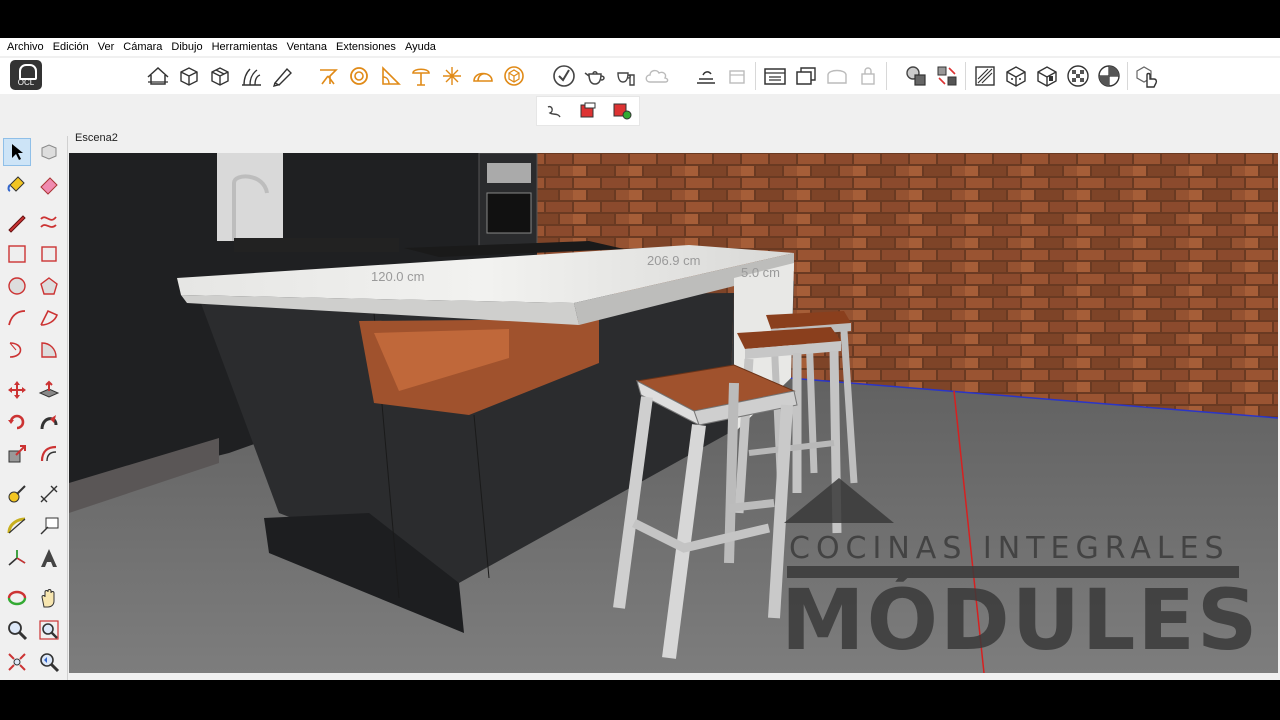 The image size is (1280, 720). What do you see at coordinates (49, 350) in the screenshot?
I see `pie-icon` at bounding box center [49, 350].